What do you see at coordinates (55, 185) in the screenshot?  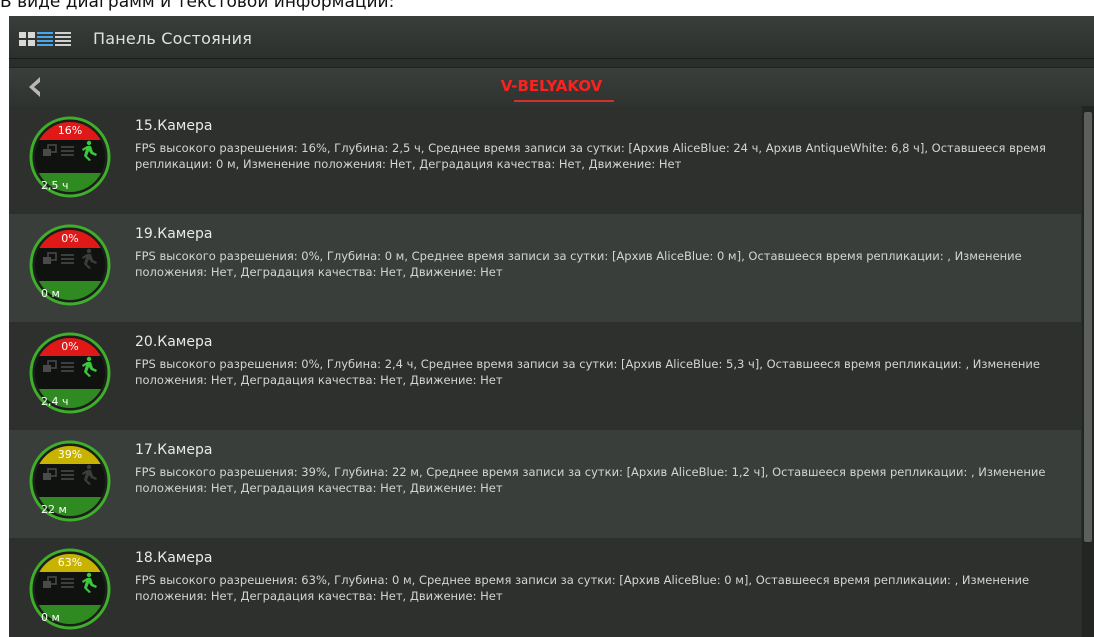 I see `depth-label: 2,5 ч` at bounding box center [55, 185].